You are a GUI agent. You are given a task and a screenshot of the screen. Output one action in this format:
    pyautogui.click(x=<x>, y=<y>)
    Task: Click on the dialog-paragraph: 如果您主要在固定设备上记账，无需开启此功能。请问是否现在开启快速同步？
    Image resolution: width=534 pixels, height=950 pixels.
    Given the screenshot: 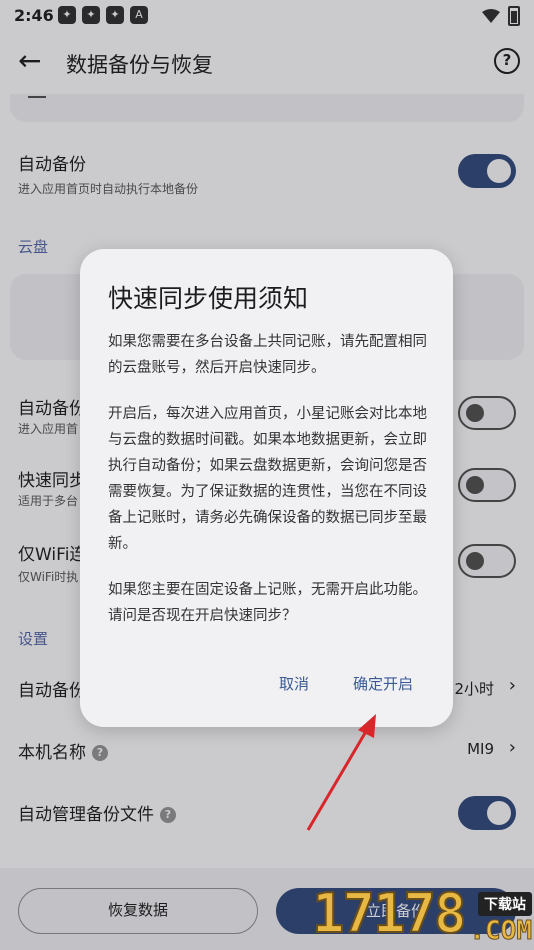 What is the action you would take?
    pyautogui.click(x=267, y=603)
    